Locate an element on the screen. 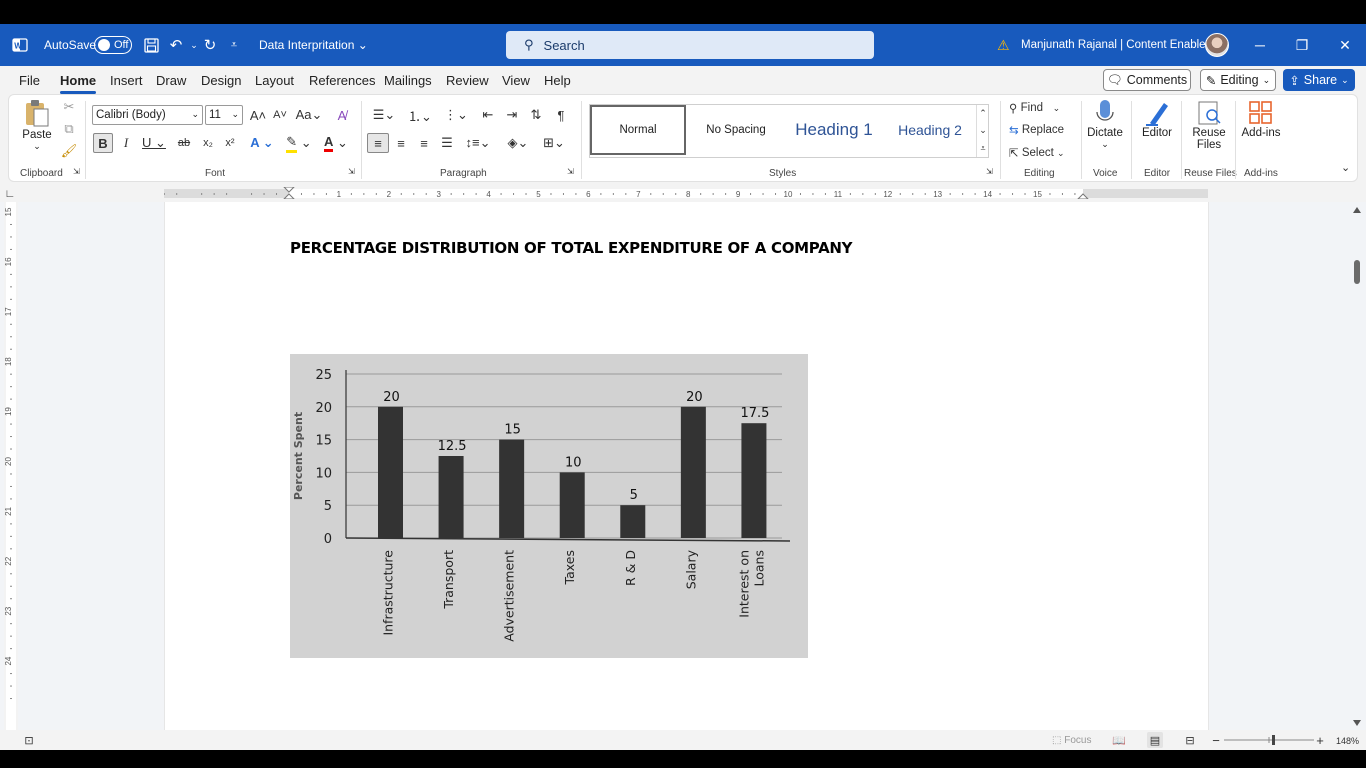 The height and width of the screenshot is (768, 1366). bold-button: B is located at coordinates (103, 143).